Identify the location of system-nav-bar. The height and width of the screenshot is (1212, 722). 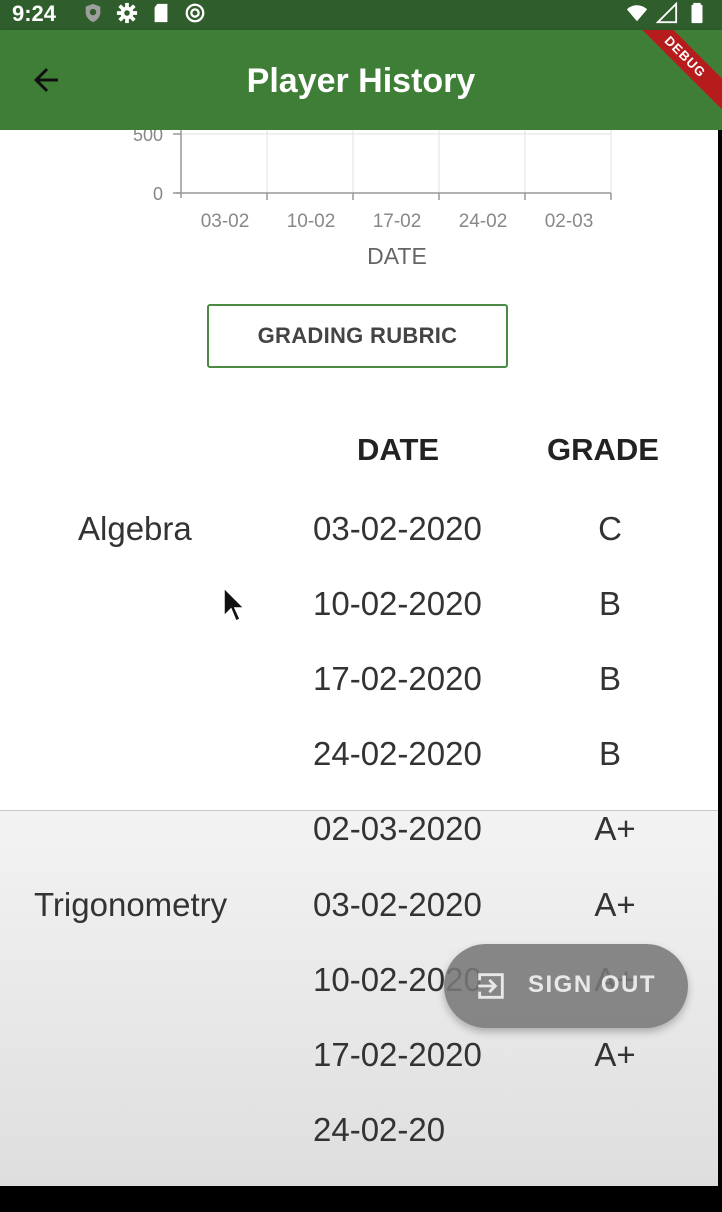
(361, 1199).